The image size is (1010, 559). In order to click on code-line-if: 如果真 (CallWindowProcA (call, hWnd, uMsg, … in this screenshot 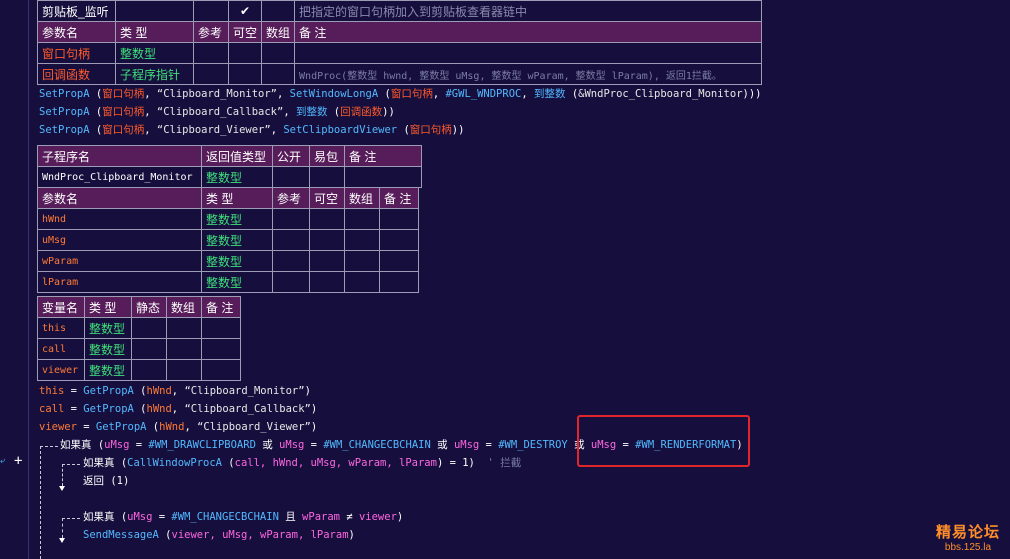, I will do `click(302, 463)`.